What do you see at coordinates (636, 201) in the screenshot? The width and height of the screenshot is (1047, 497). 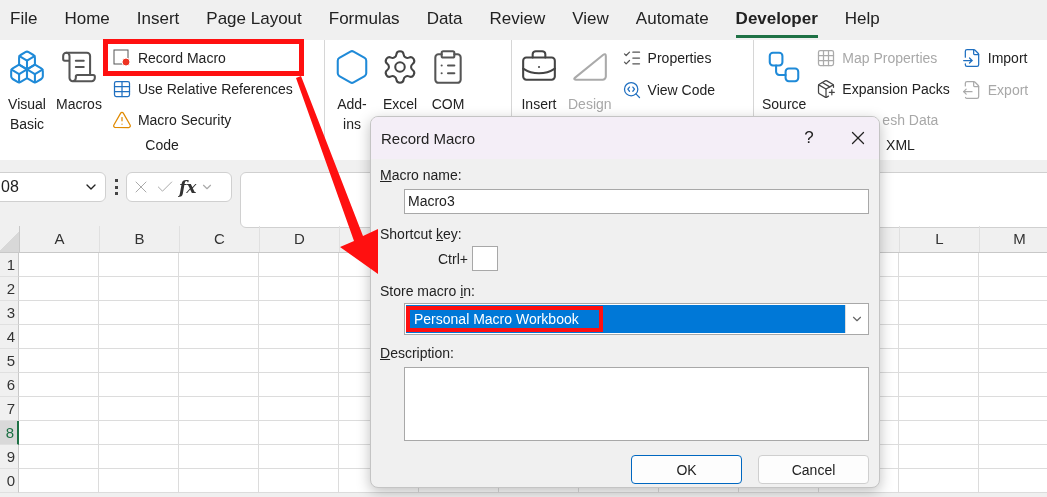 I see `input-field: Macro3` at bounding box center [636, 201].